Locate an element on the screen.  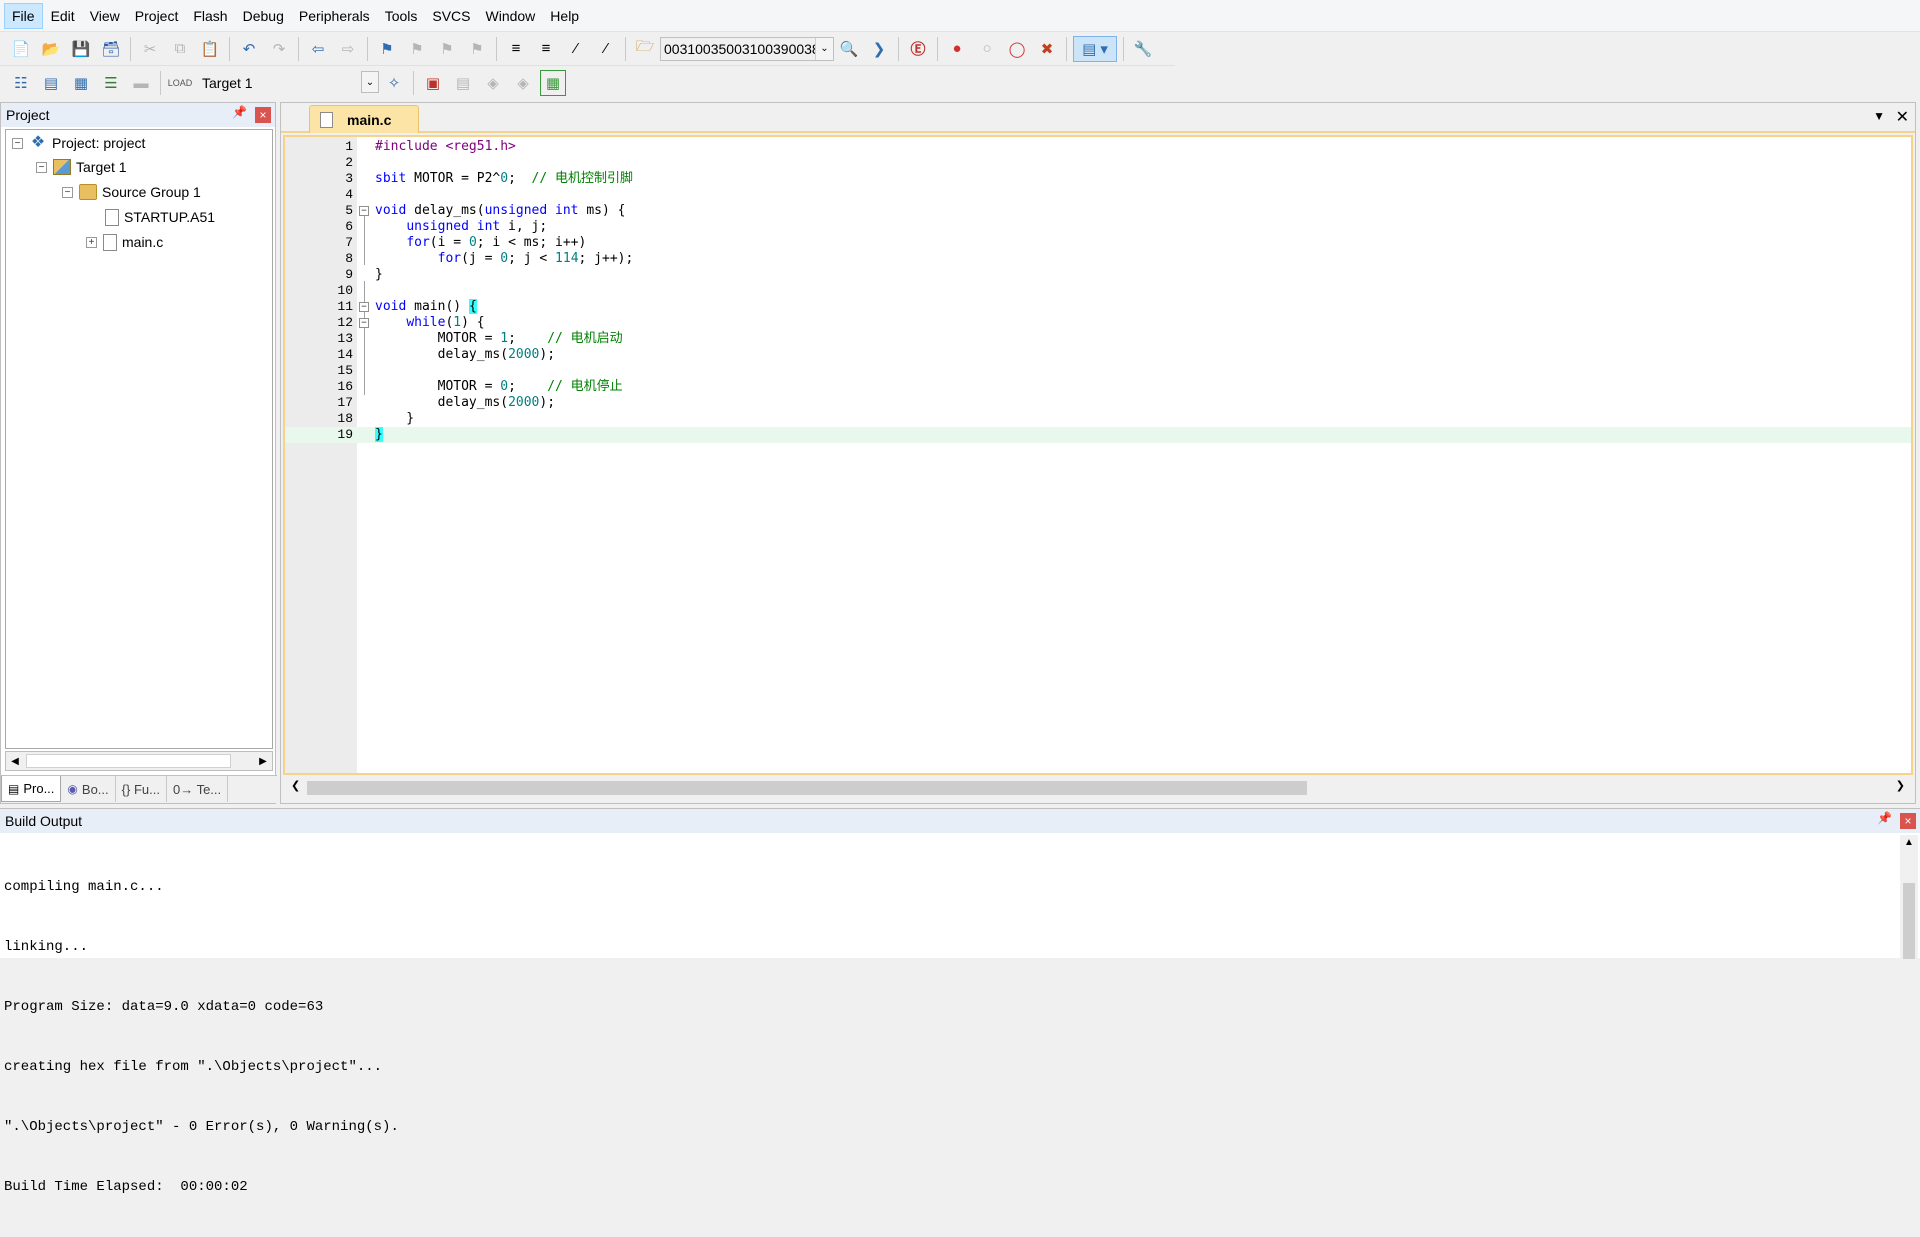
wrench-icon: 🔧 is located at coordinates (1143, 49).